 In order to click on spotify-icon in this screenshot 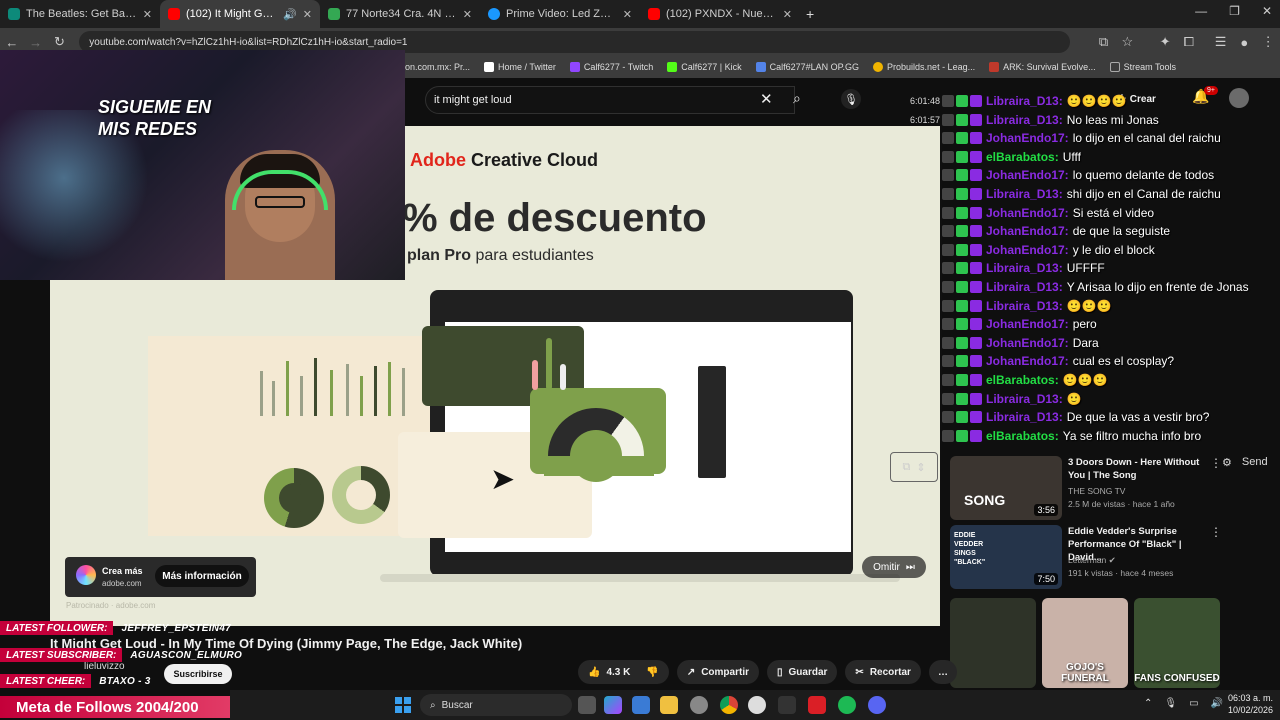, I will do `click(847, 705)`.